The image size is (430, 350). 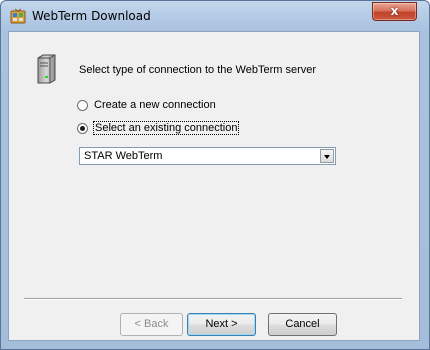 What do you see at coordinates (91, 16) in the screenshot?
I see `window-title: WebTerm Download` at bounding box center [91, 16].